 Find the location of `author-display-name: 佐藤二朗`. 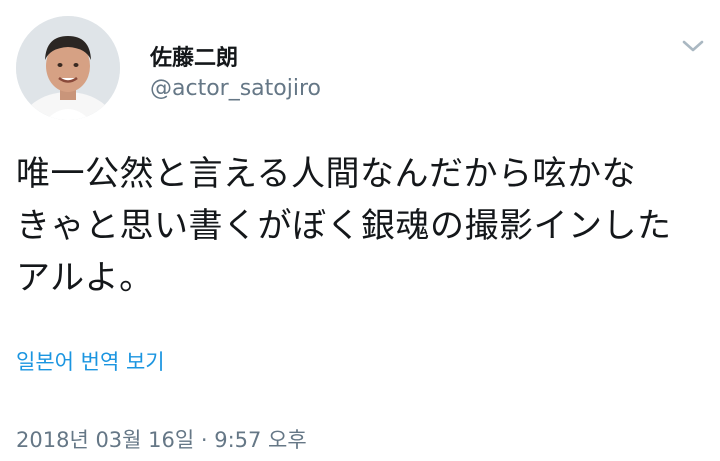

author-display-name: 佐藤二朗 is located at coordinates (194, 56).